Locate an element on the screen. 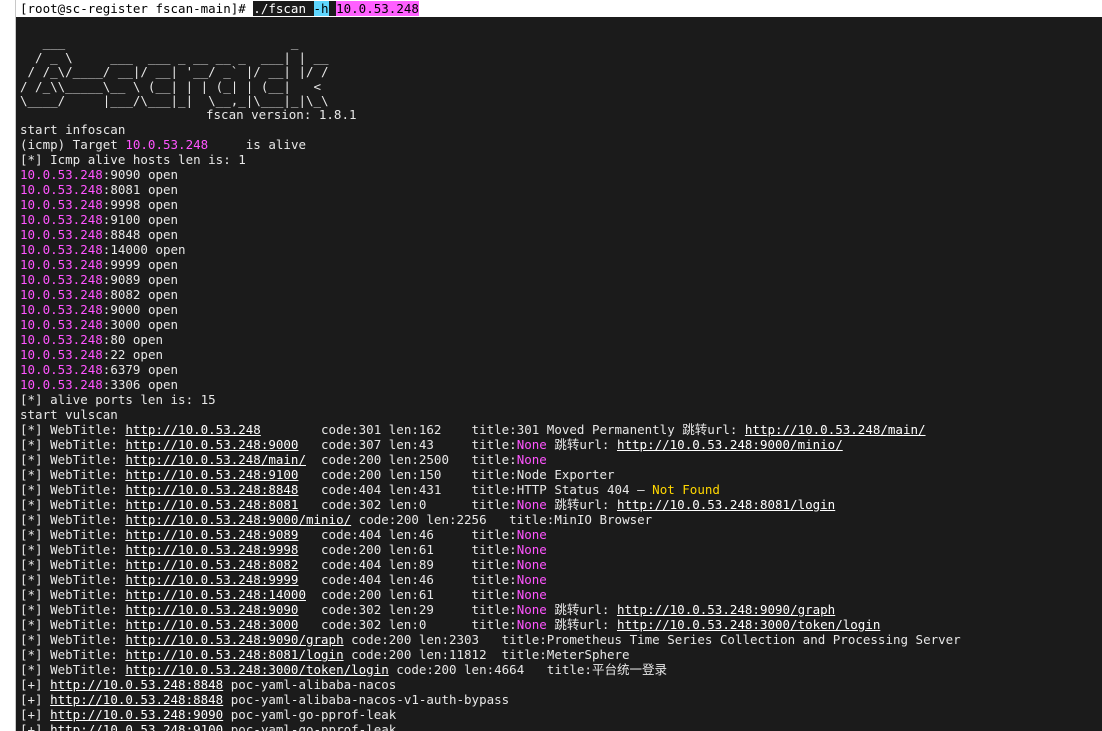 The image size is (1102, 731). output-line: 10.0.53.248:9100 open is located at coordinates (490, 219).